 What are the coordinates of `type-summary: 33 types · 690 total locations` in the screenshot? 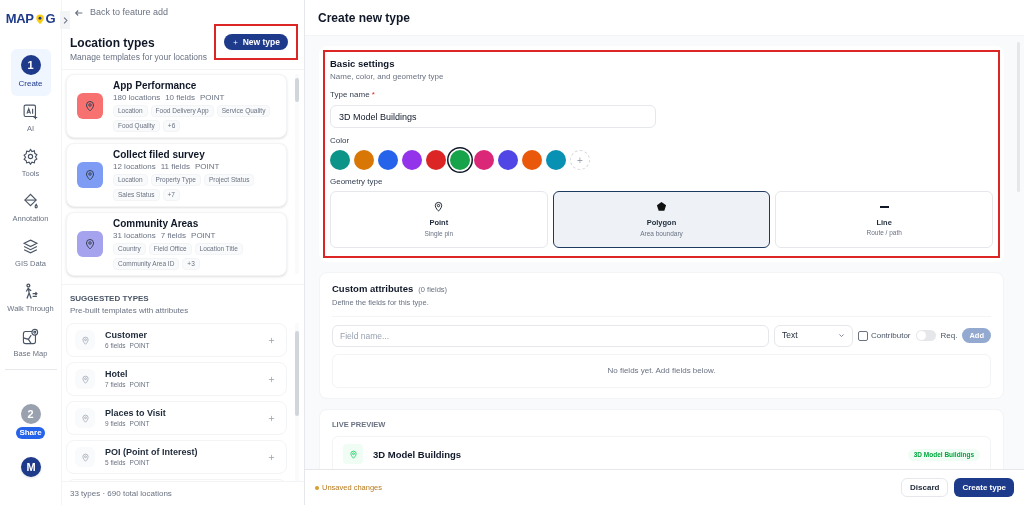 It's located at (121, 493).